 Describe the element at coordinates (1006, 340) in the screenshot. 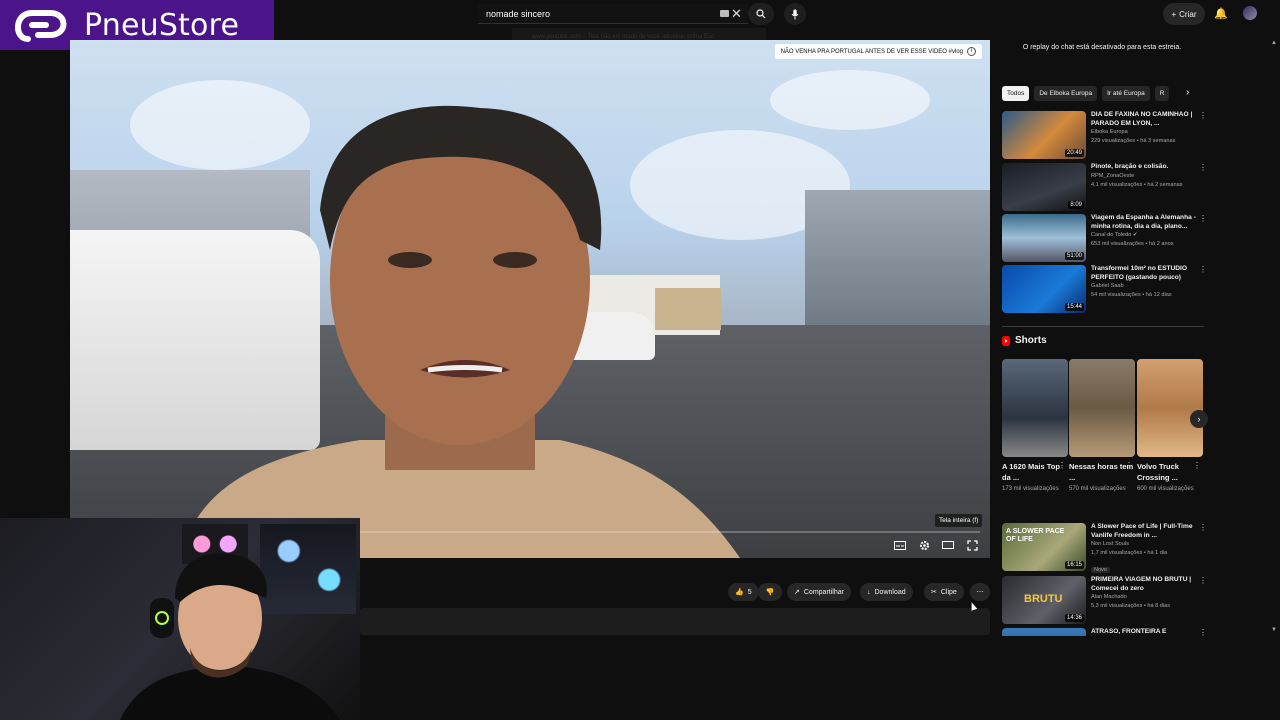

I see `shorts-icon` at that location.